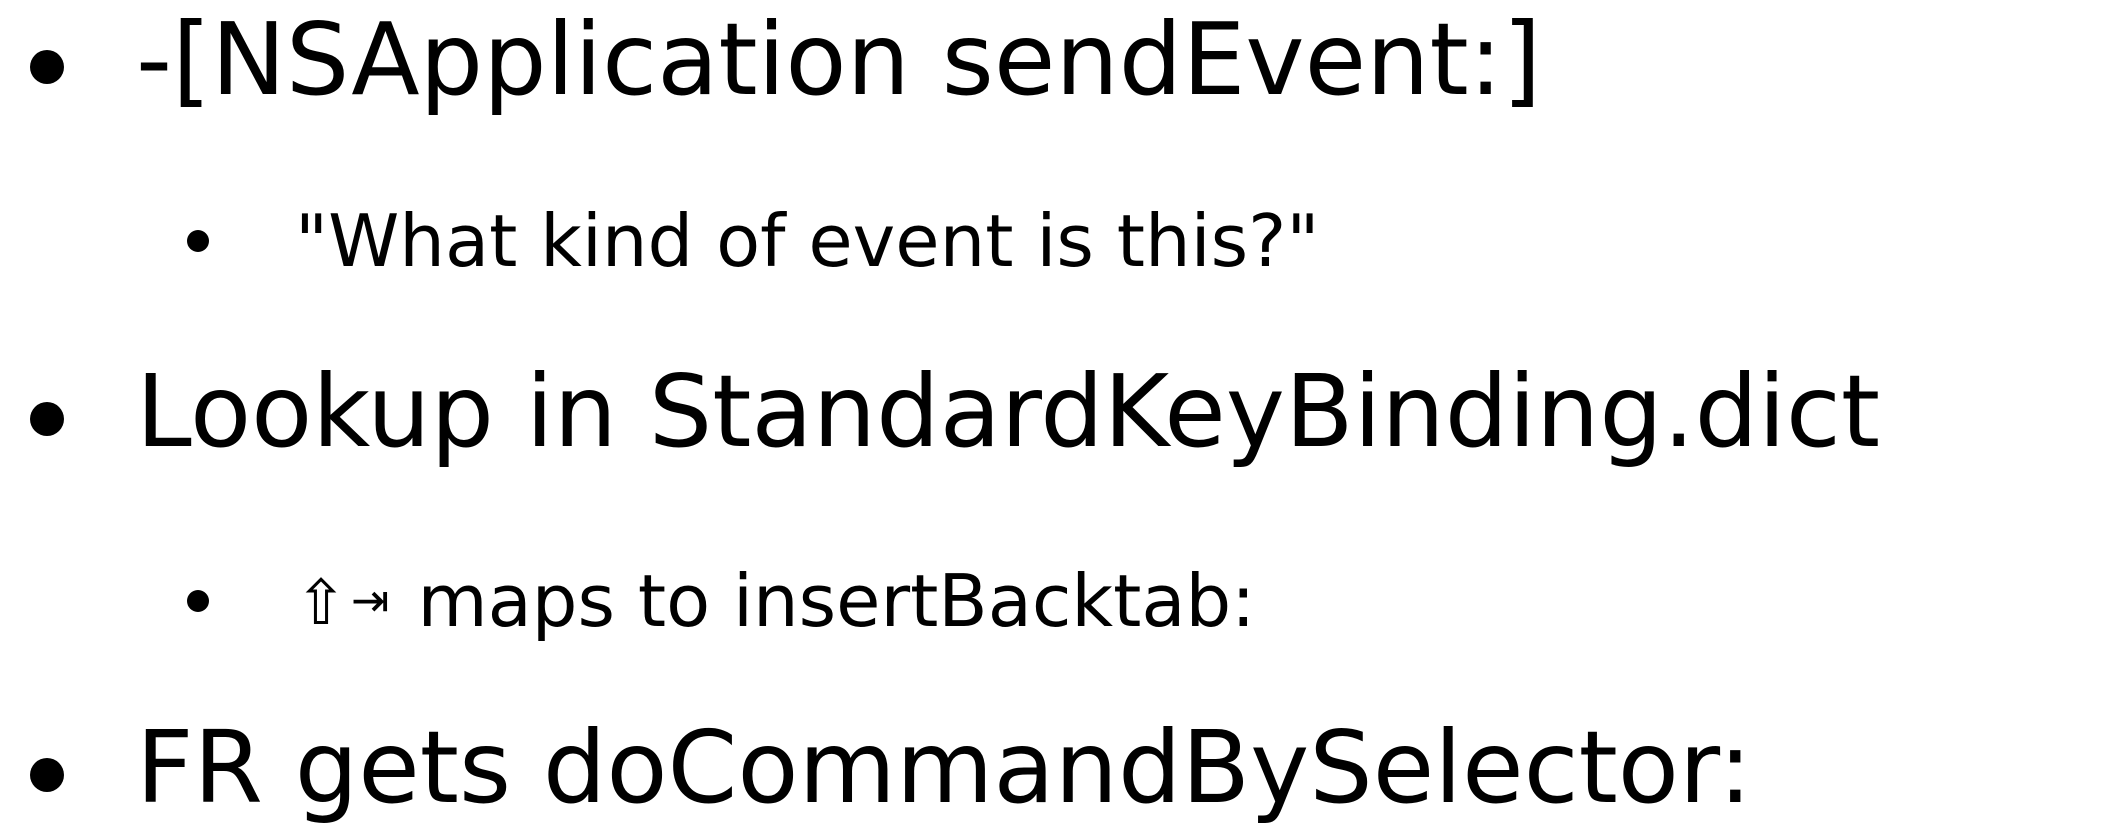  I want to click on sub-bullet-text: "What kind of event is this?", so click(807, 241).